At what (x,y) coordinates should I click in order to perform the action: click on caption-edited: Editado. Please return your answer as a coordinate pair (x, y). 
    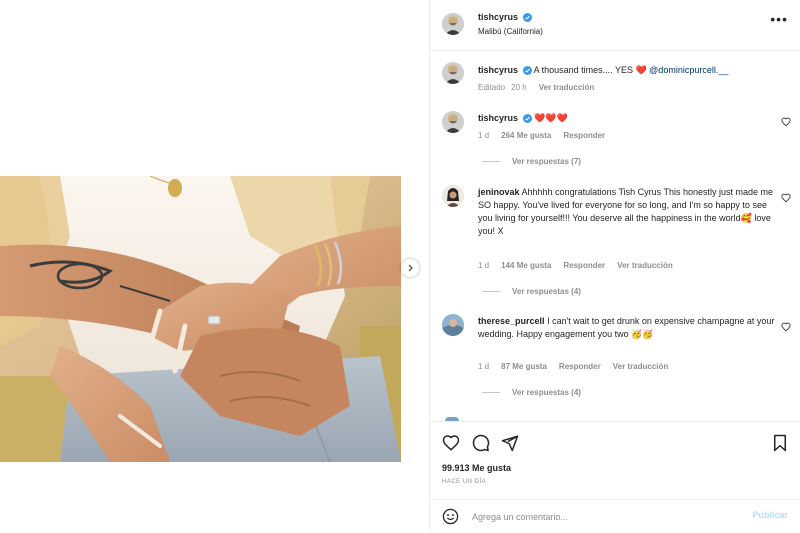
    Looking at the image, I should click on (492, 87).